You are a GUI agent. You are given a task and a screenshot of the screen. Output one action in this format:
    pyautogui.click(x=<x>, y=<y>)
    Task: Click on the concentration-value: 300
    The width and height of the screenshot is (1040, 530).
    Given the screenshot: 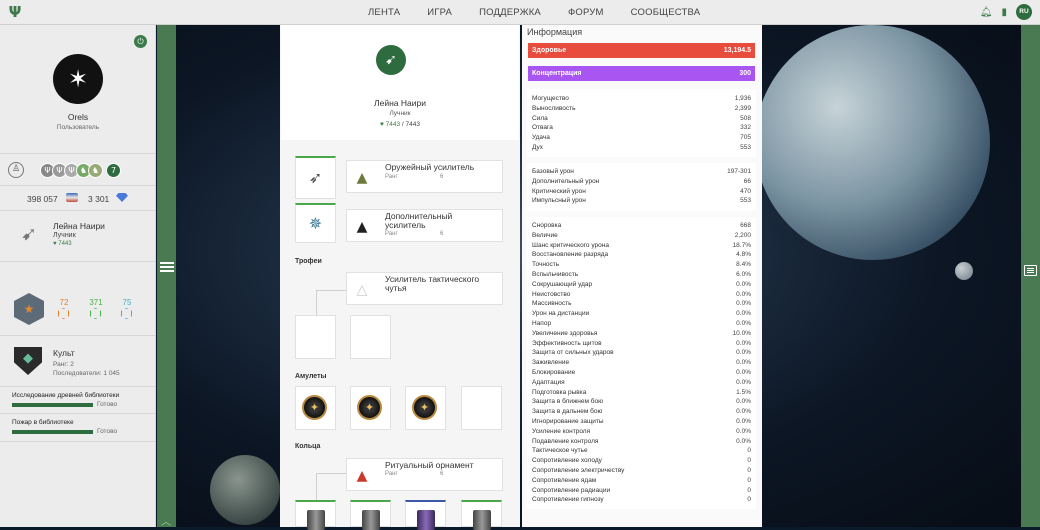 What is the action you would take?
    pyautogui.click(x=745, y=73)
    